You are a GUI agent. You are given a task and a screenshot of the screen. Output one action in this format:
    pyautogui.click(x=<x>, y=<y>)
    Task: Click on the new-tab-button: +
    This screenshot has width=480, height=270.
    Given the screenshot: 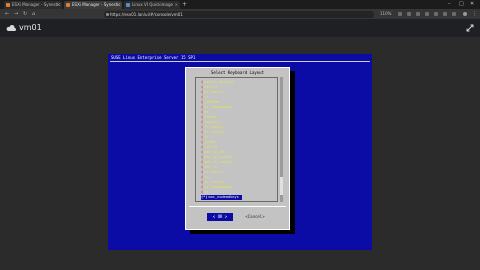 What is the action you would take?
    pyautogui.click(x=184, y=4)
    